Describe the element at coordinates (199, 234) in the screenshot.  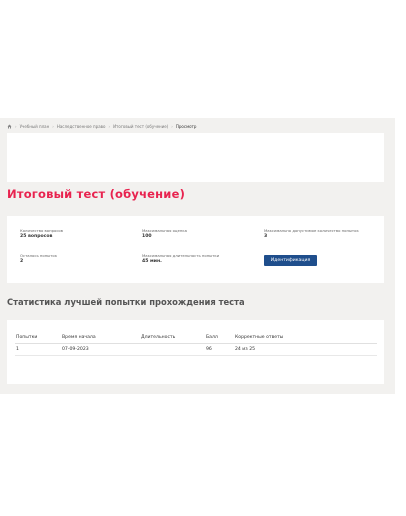
I see `max-score-field: Максимальная оценка 100` at that location.